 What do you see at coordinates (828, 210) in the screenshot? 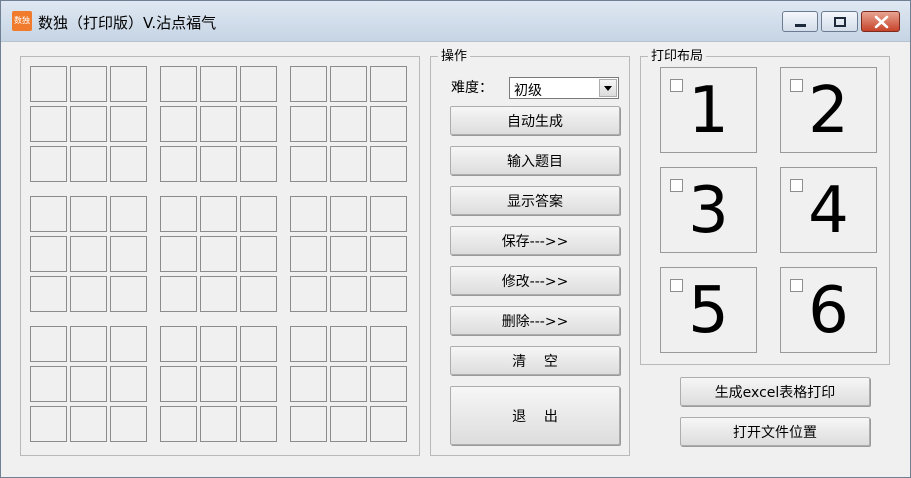
I see `print-slot-4: 4` at bounding box center [828, 210].